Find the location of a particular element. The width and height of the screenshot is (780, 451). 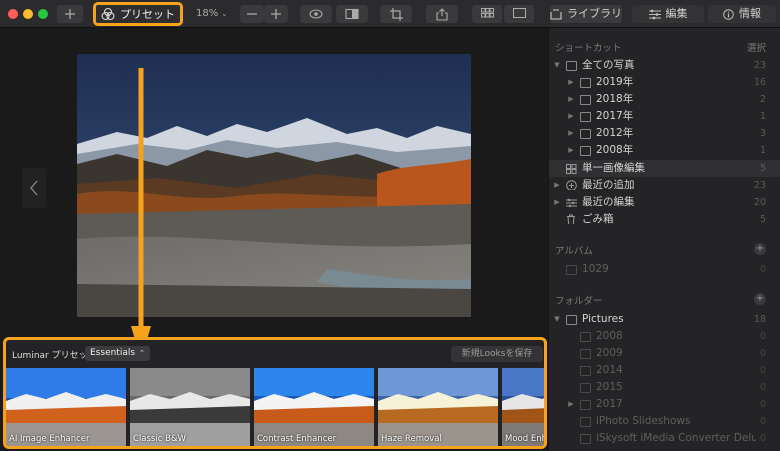

select-button: 選択 is located at coordinates (756, 47).